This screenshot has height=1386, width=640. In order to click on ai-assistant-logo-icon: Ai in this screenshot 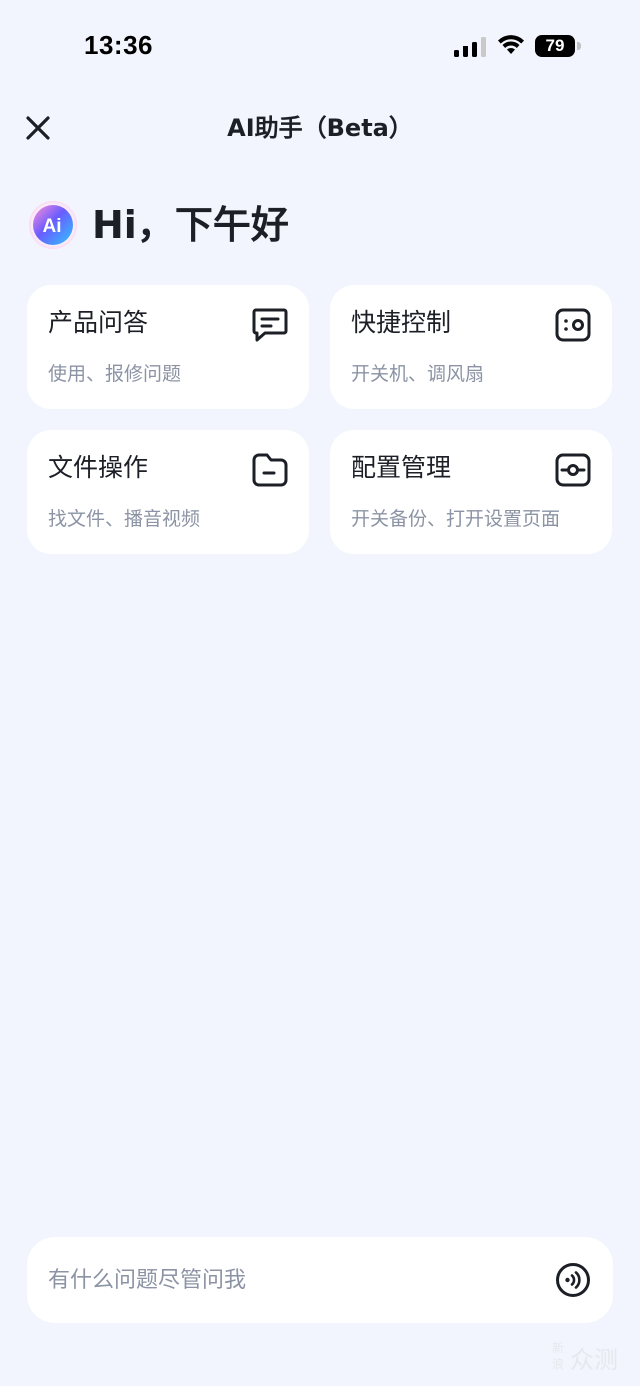, I will do `click(53, 225)`.